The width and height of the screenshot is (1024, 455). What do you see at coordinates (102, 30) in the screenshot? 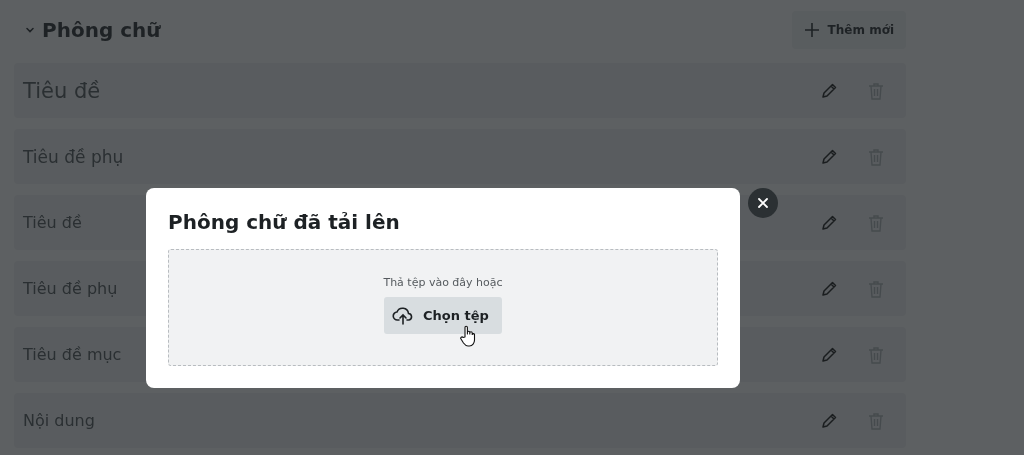
I see `section-title: Phông chữ` at bounding box center [102, 30].